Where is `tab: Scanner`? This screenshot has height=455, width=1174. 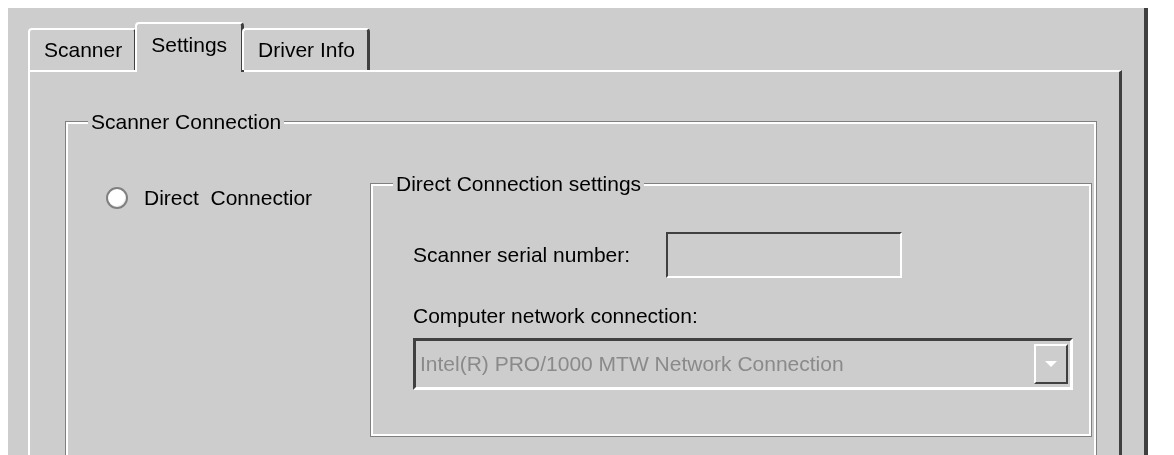 tab: Scanner is located at coordinates (83, 49).